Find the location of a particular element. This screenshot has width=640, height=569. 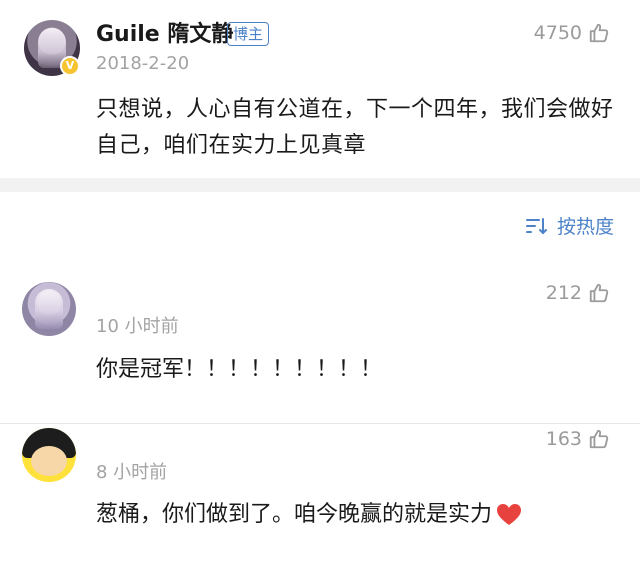

avatar-figure is located at coordinates (49, 309).